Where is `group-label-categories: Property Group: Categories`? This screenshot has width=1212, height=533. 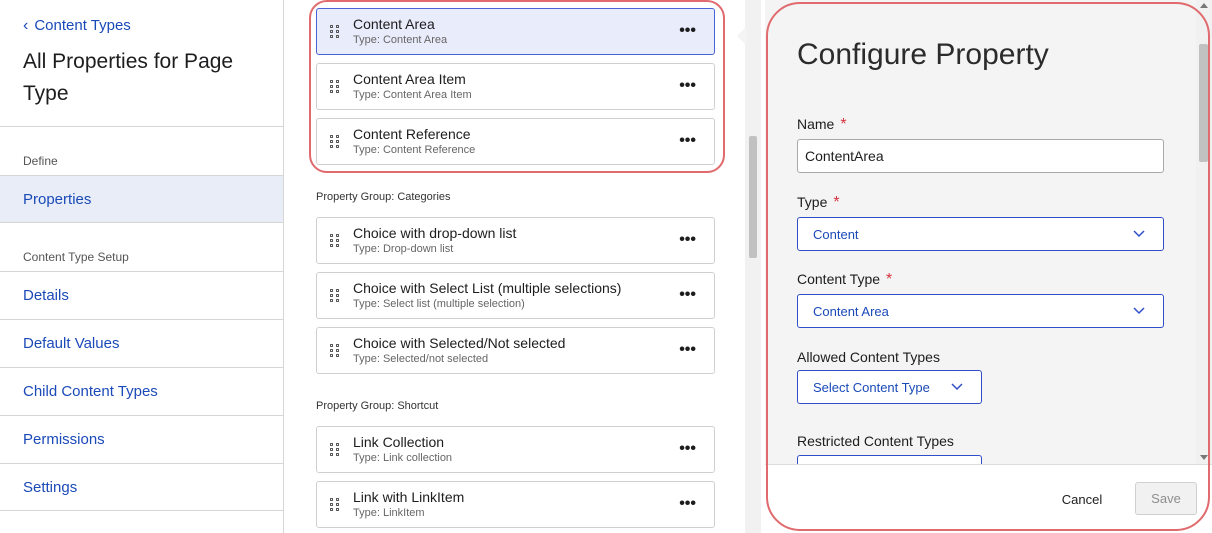
group-label-categories: Property Group: Categories is located at coordinates (383, 197).